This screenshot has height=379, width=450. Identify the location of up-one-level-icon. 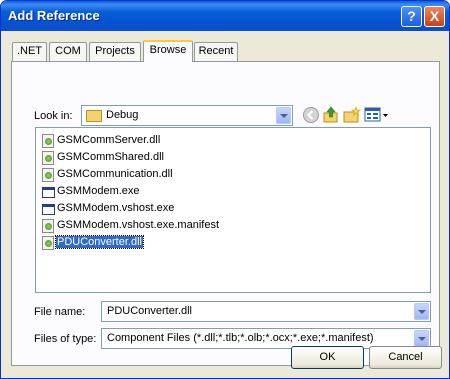
(331, 115).